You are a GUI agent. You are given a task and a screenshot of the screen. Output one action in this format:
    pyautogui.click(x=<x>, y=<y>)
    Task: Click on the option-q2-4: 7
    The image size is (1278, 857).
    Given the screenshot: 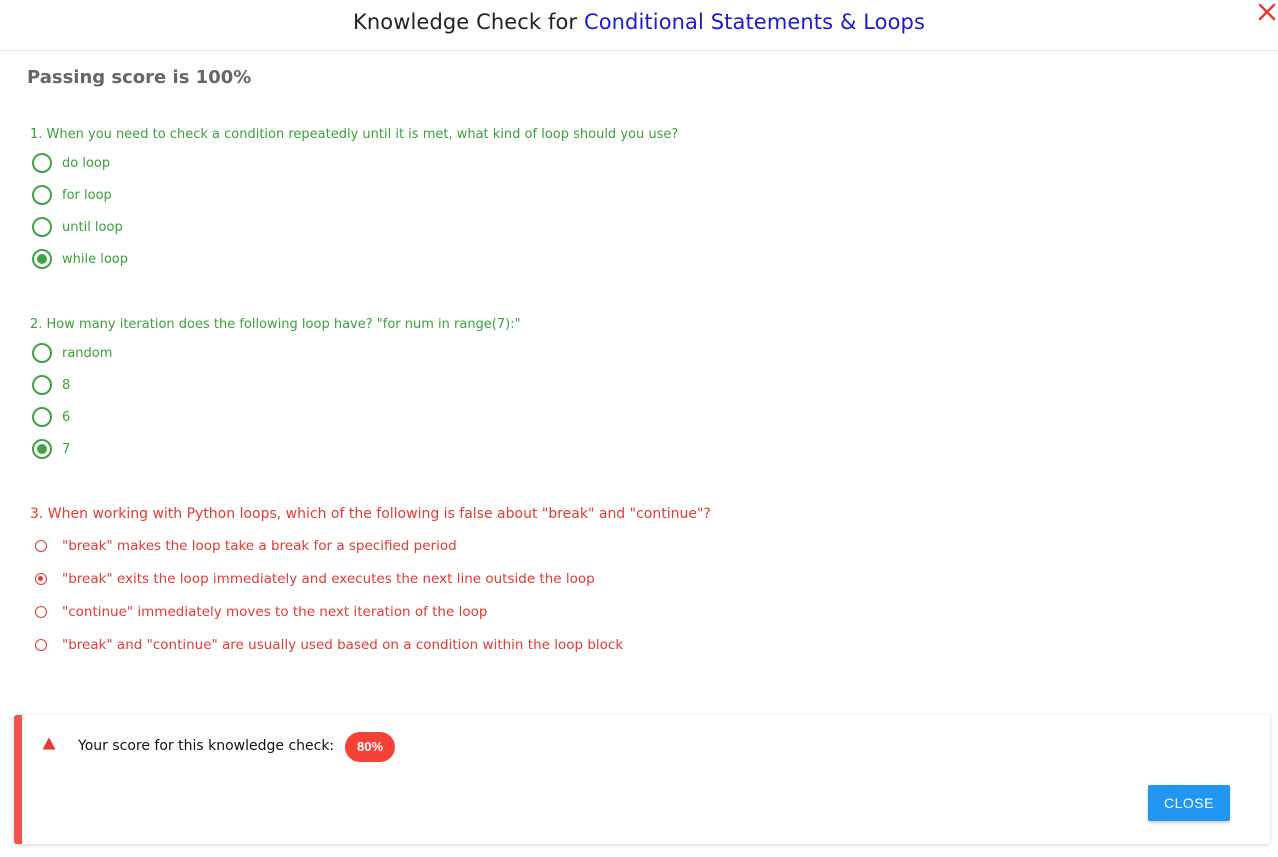 What is the action you would take?
    pyautogui.click(x=51, y=449)
    